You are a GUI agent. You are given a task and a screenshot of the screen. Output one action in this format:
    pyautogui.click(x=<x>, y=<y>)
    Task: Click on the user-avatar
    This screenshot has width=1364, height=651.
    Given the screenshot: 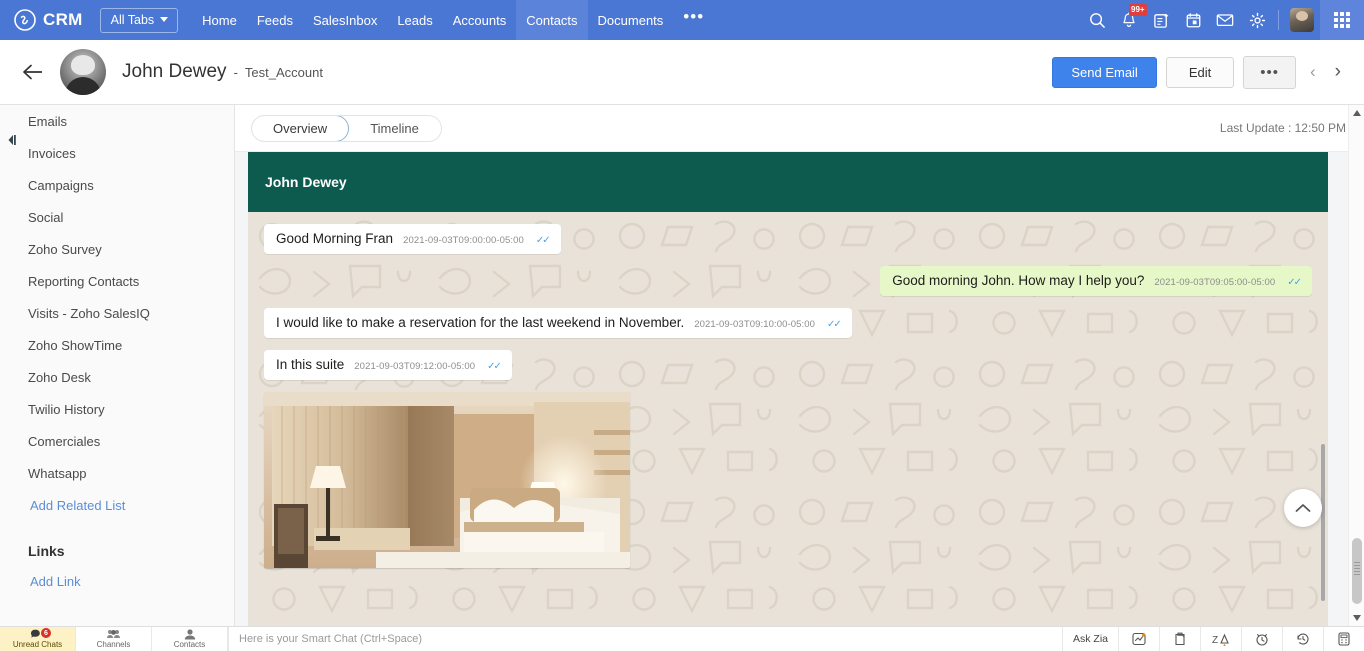 What is the action you would take?
    pyautogui.click(x=1302, y=20)
    